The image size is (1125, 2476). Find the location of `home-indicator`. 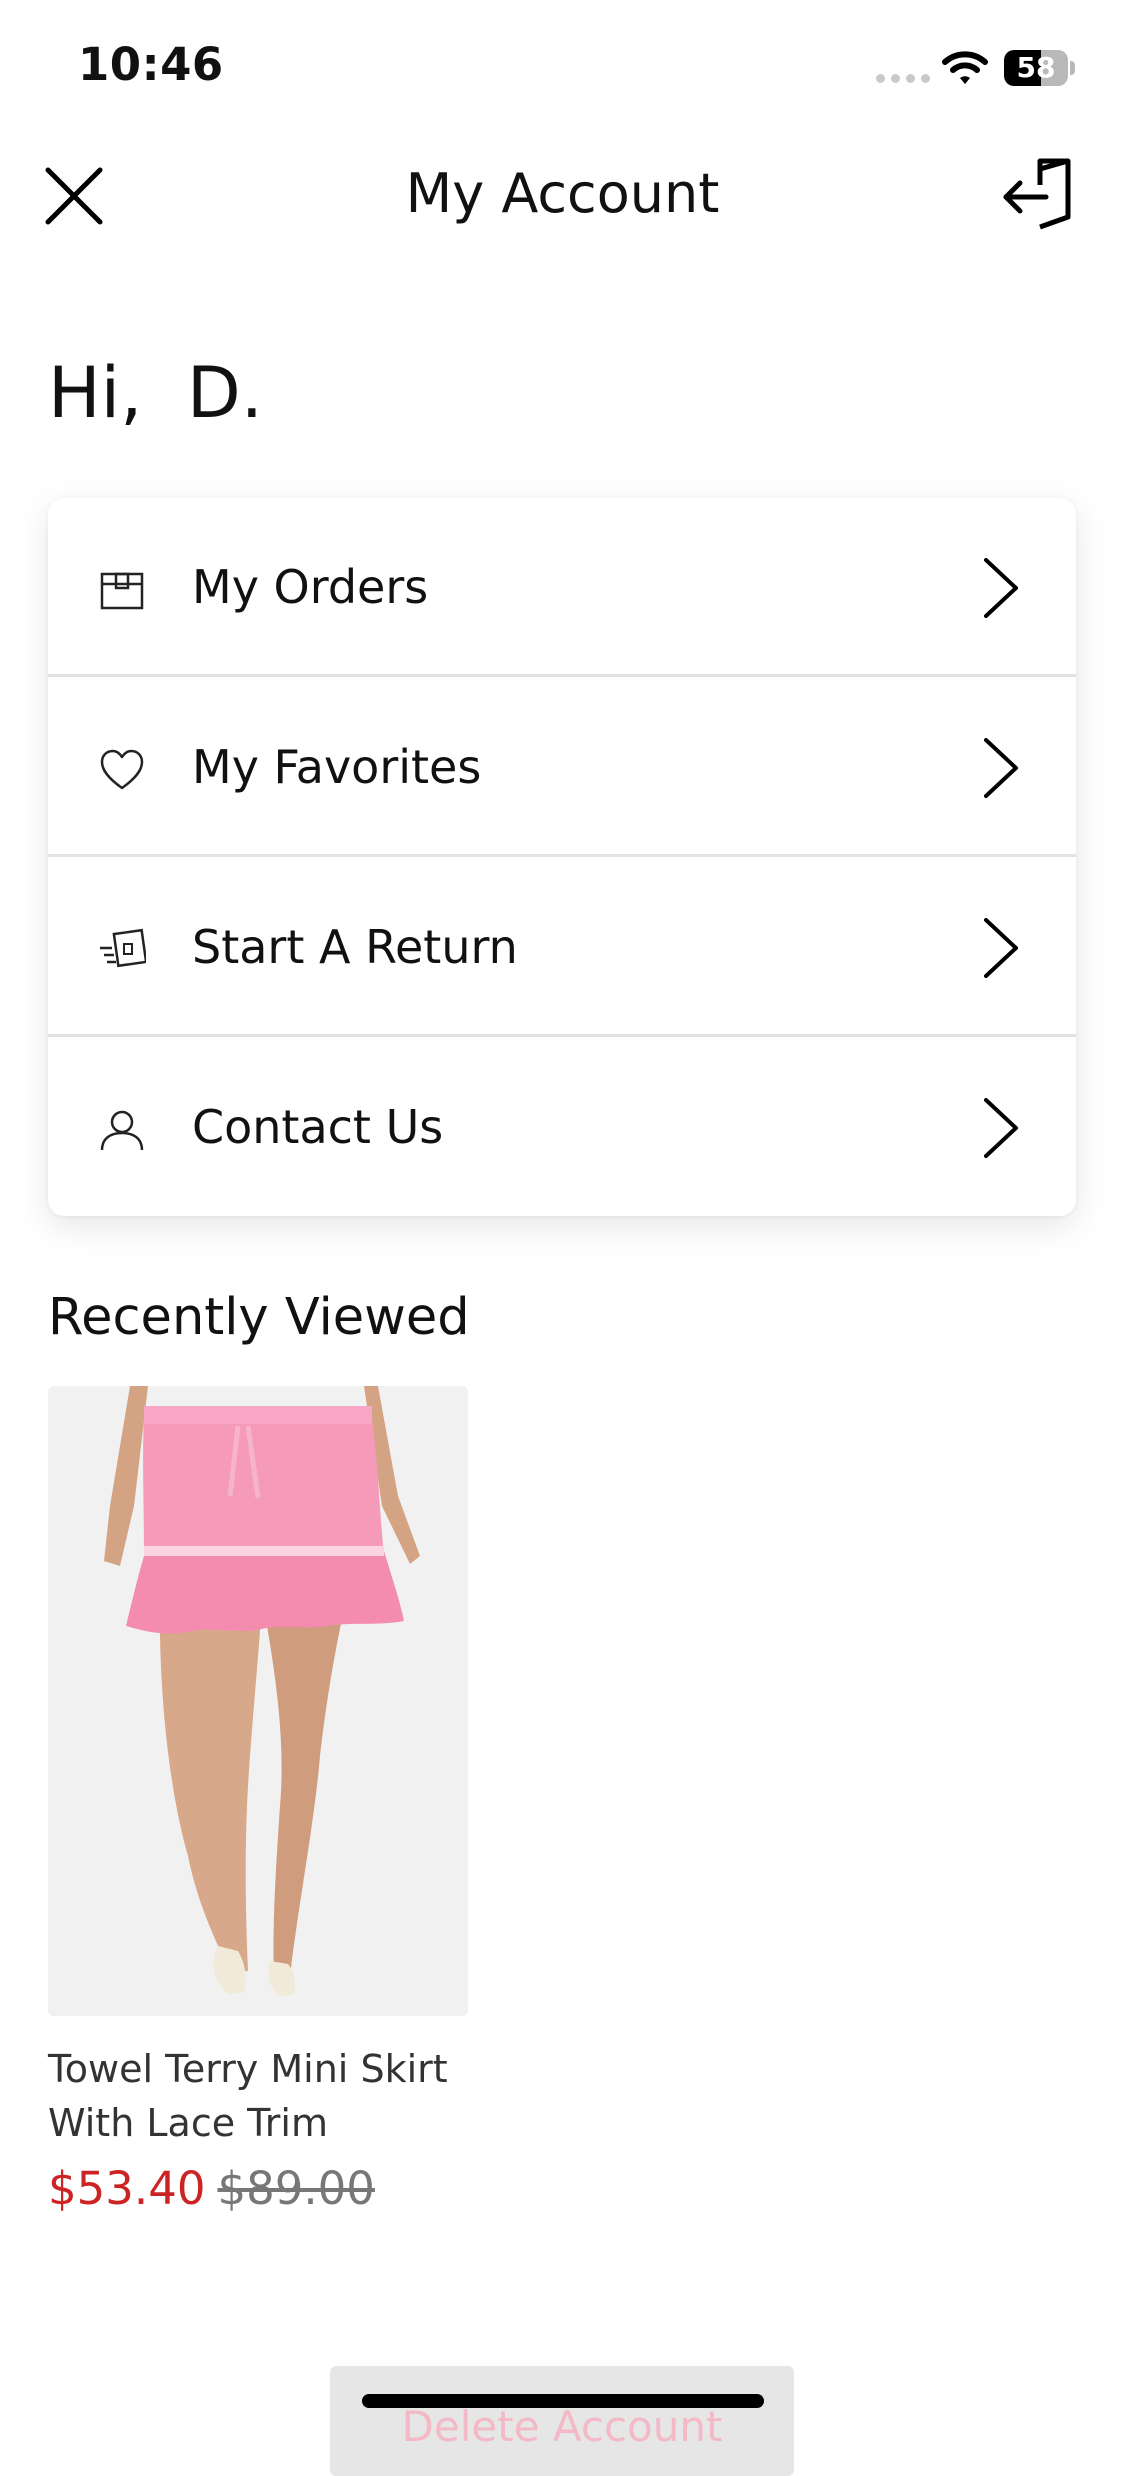

home-indicator is located at coordinates (563, 2401).